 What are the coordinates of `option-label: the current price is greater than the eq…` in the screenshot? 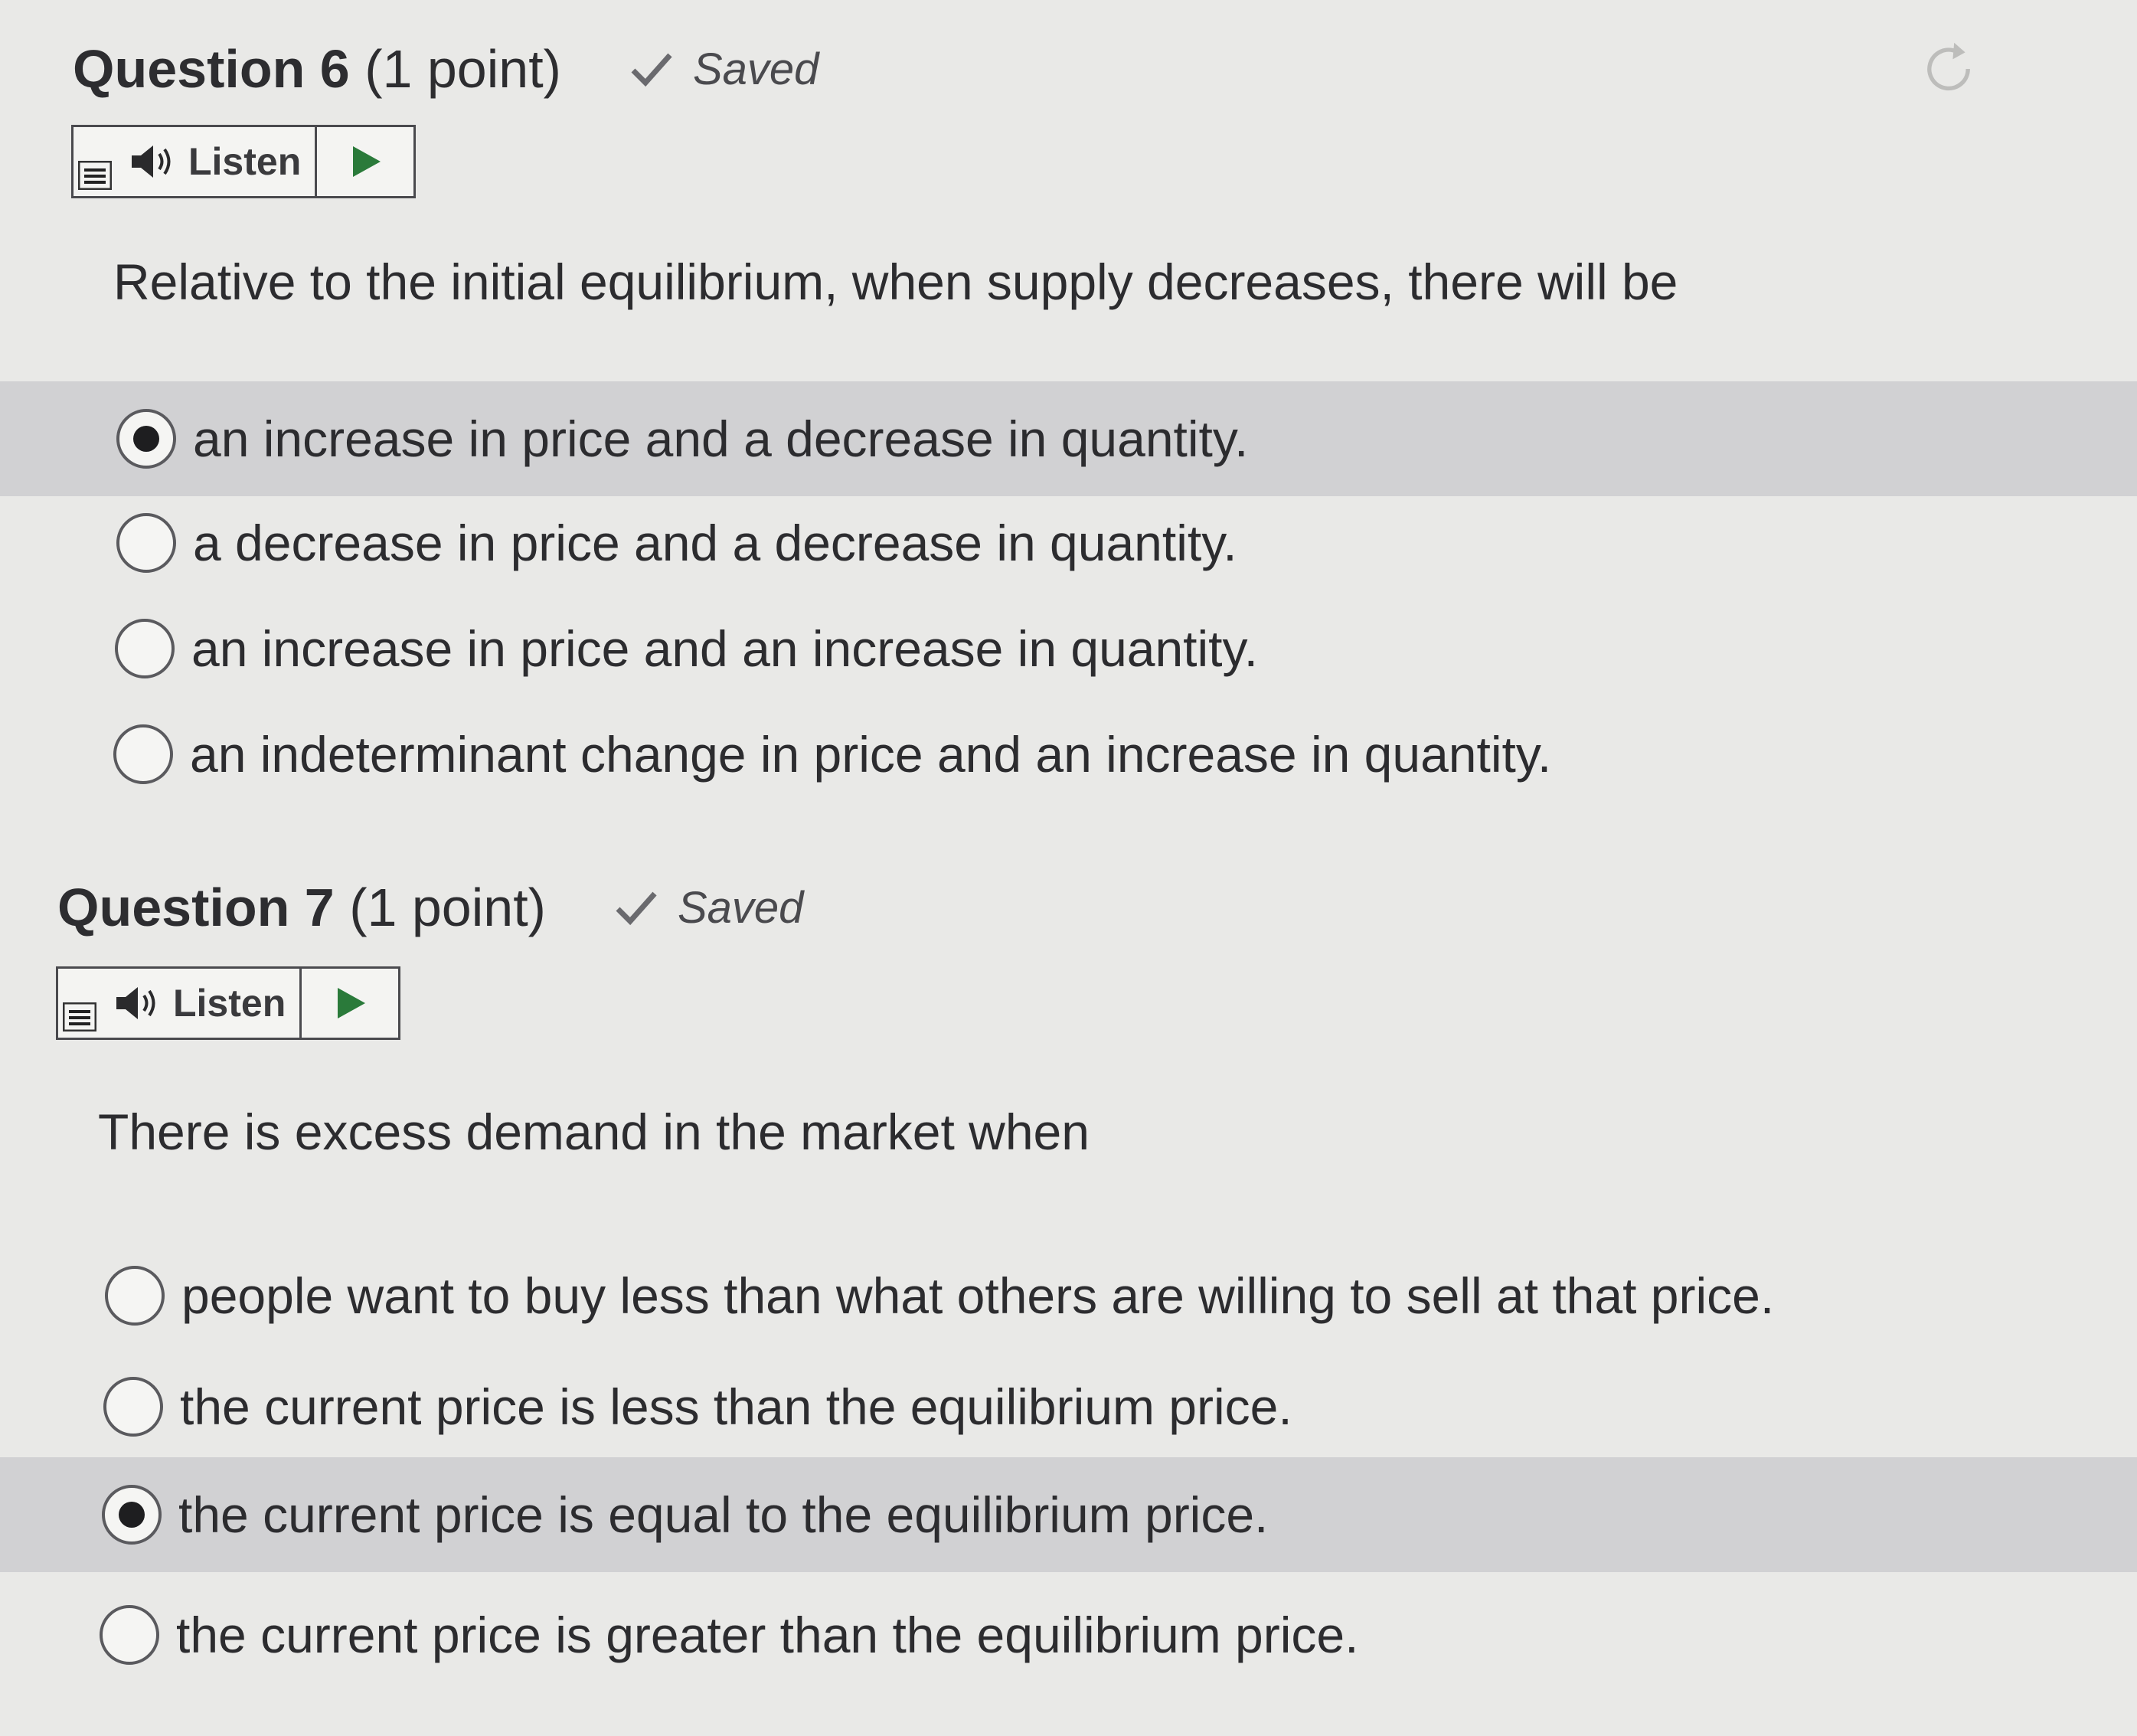 It's located at (767, 1635).